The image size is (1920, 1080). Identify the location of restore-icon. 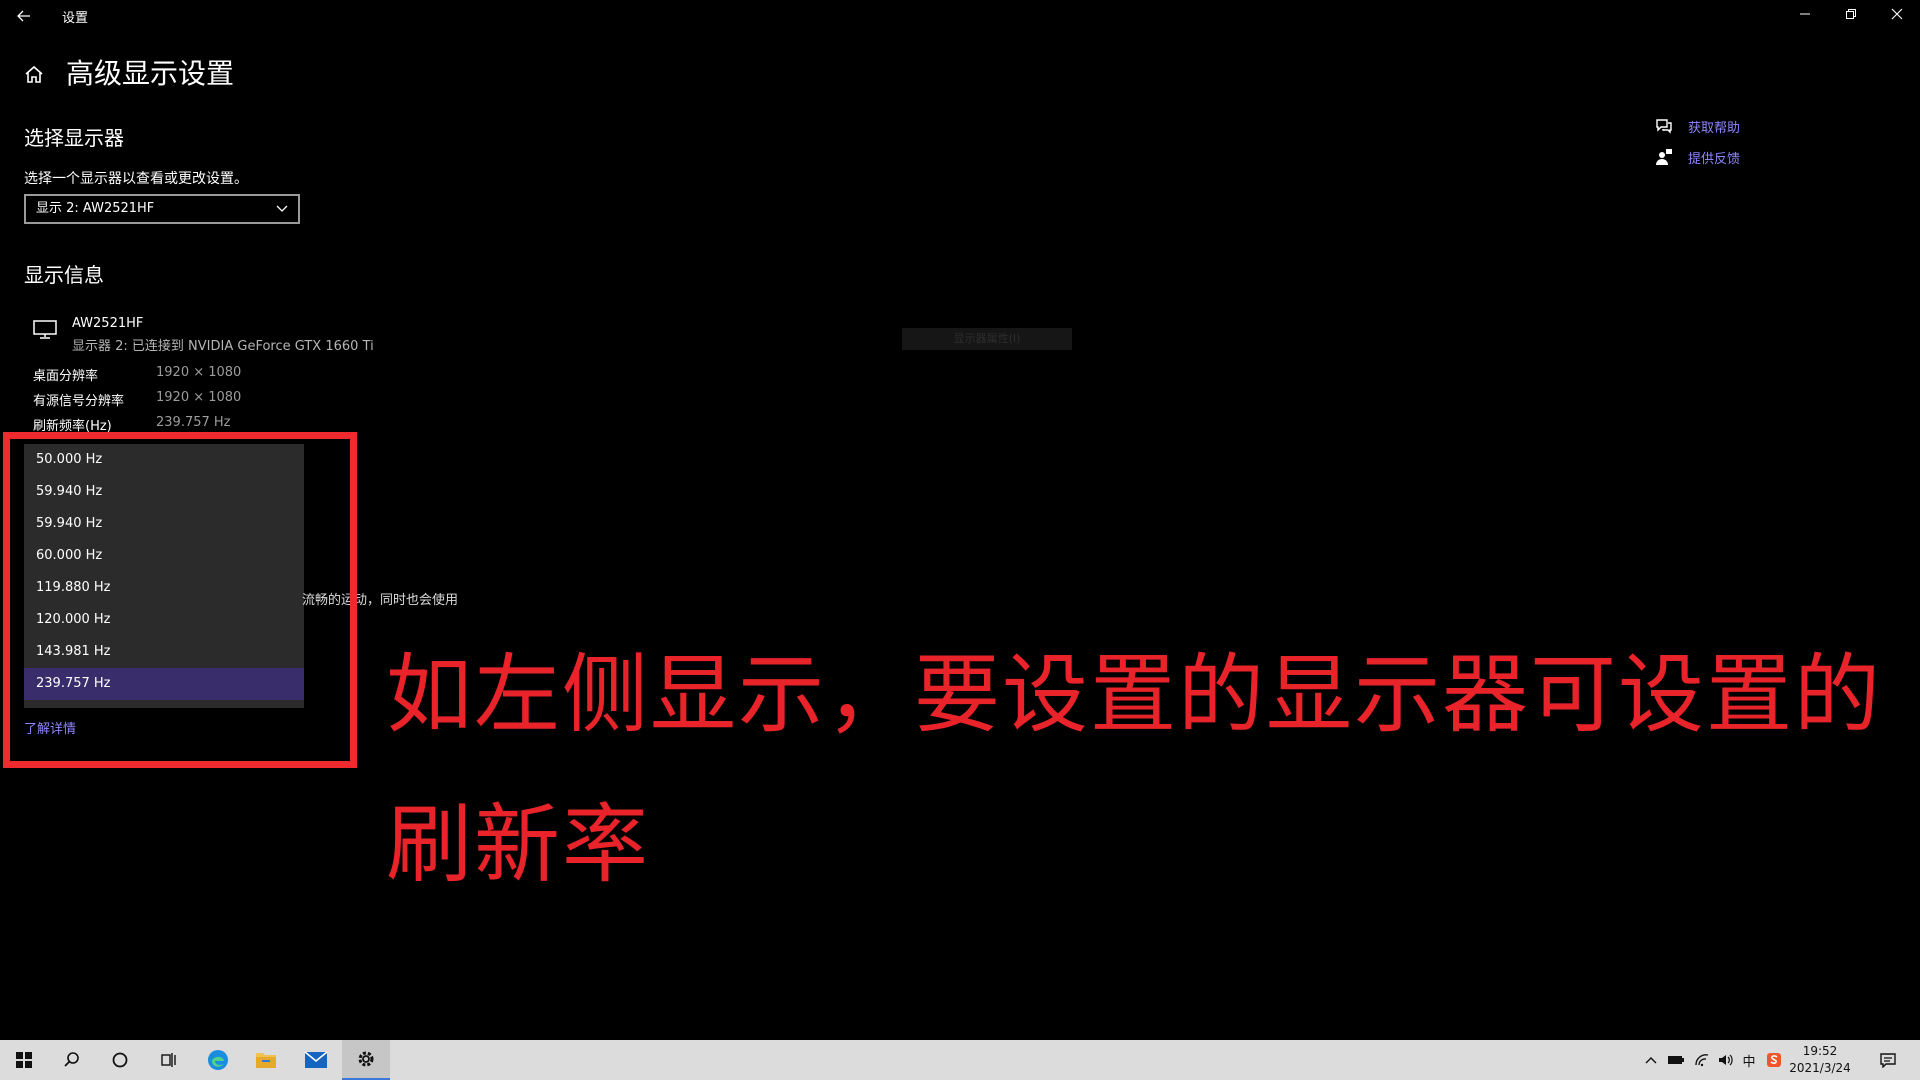
(1851, 14).